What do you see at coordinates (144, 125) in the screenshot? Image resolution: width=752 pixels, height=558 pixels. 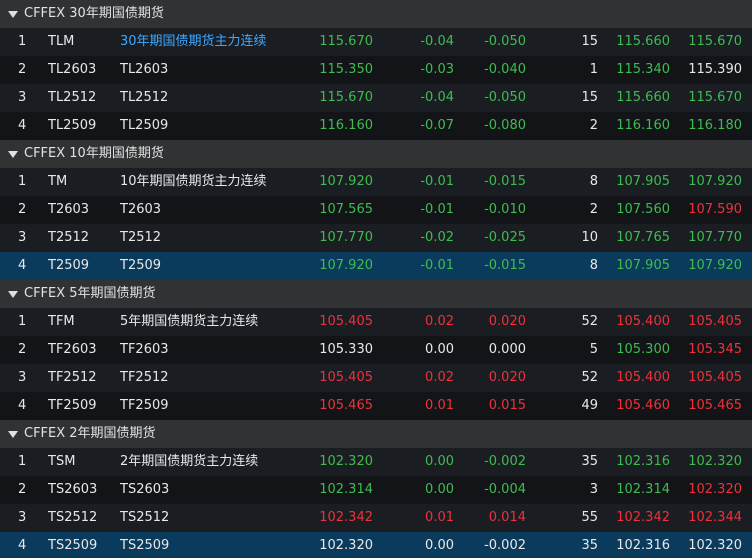 I see `contract-name: TL2509` at bounding box center [144, 125].